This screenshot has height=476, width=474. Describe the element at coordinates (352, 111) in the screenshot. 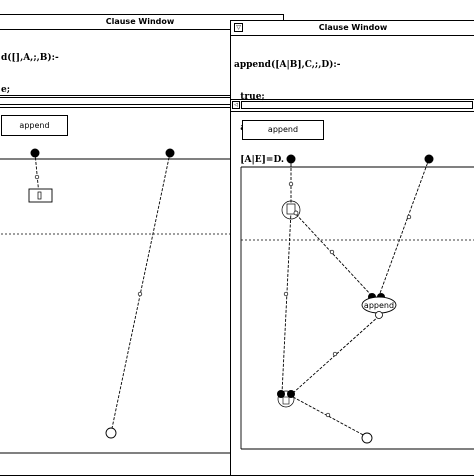

I see `right-scroll-divider` at that location.